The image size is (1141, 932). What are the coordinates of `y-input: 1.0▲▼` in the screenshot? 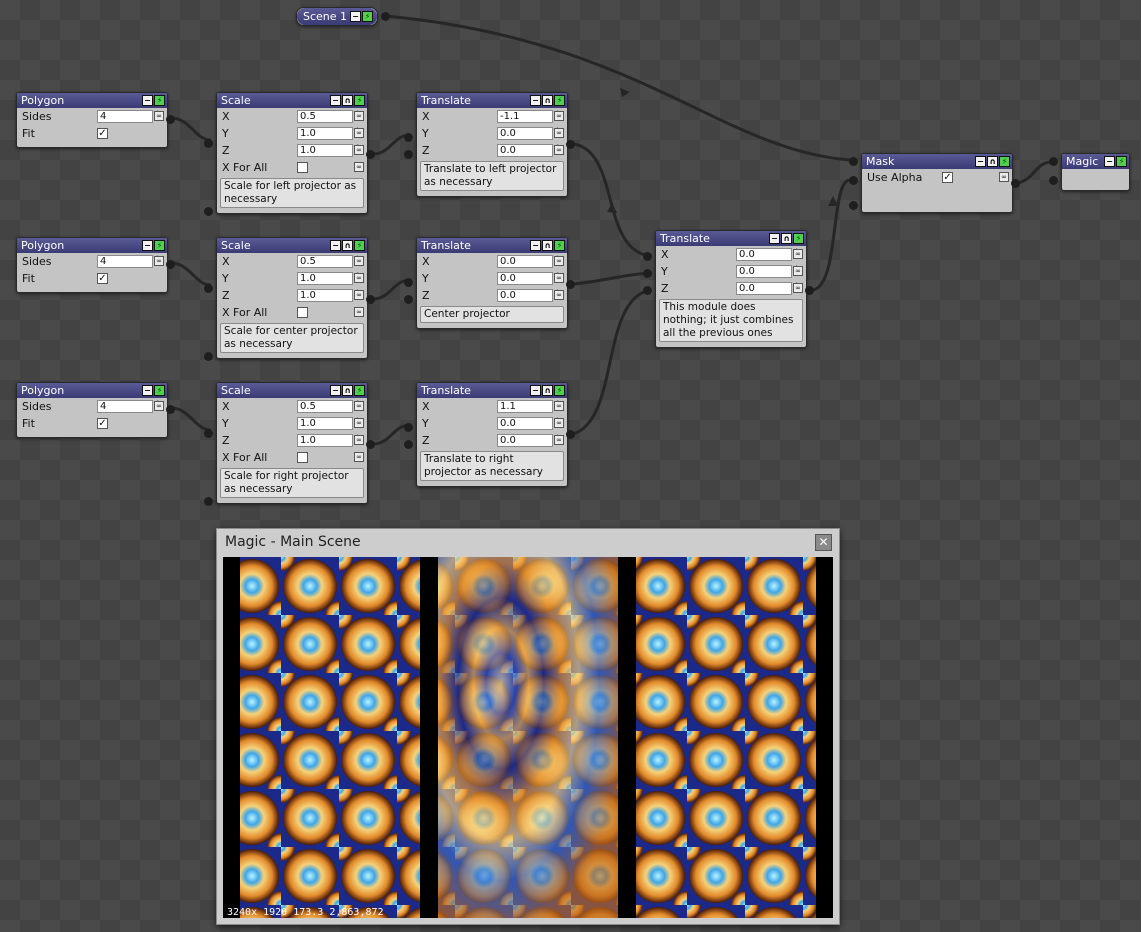 It's located at (328, 423).